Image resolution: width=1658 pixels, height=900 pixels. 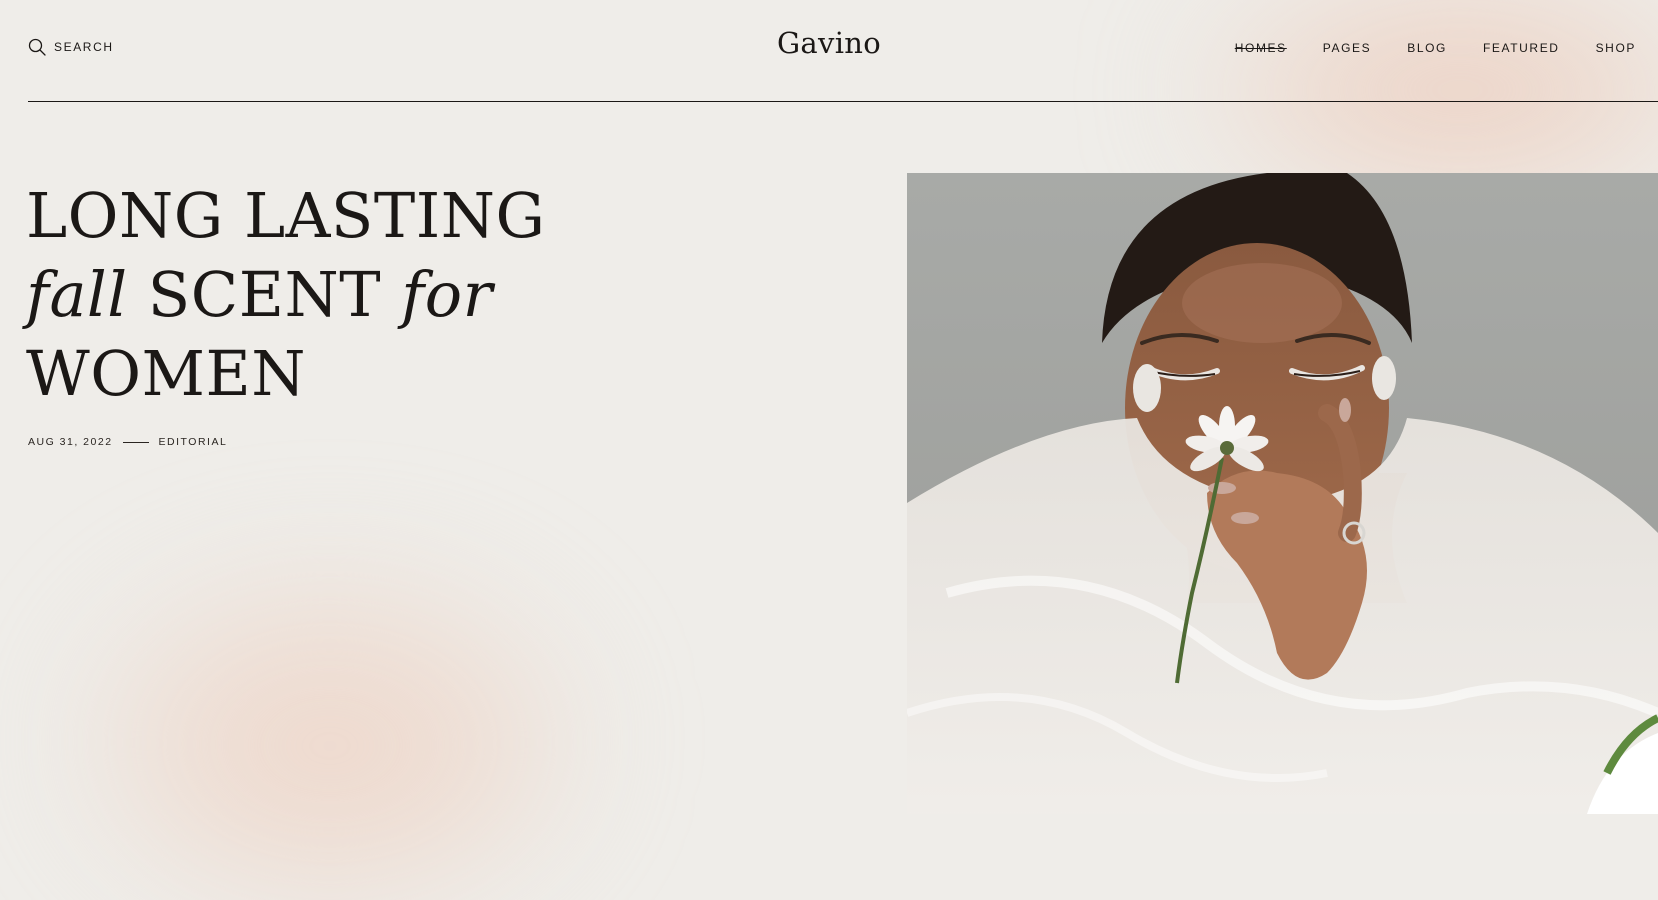 What do you see at coordinates (286, 215) in the screenshot?
I see `hero-title-line-1: LONG LASTING` at bounding box center [286, 215].